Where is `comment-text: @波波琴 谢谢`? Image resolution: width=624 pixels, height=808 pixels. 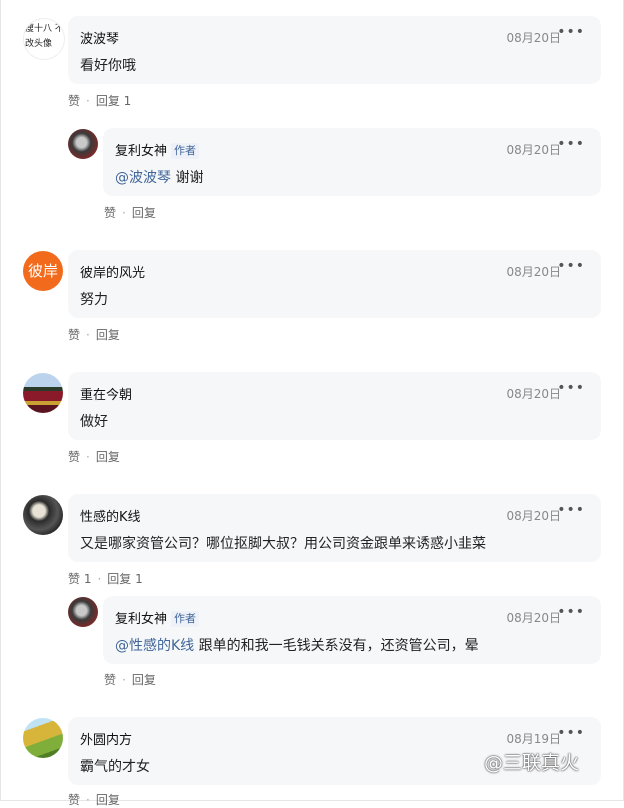 comment-text: @波波琴 谢谢 is located at coordinates (159, 178).